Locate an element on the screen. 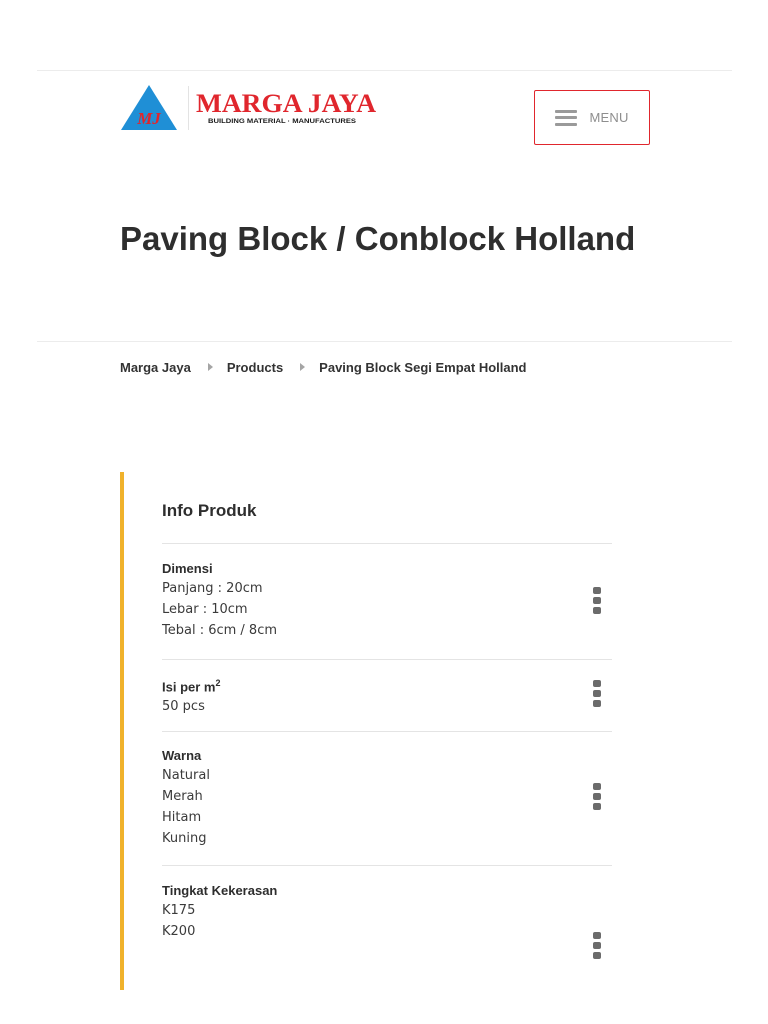 The width and height of the screenshot is (768, 1024). info-panel-title: Info Produk is located at coordinates (209, 510).